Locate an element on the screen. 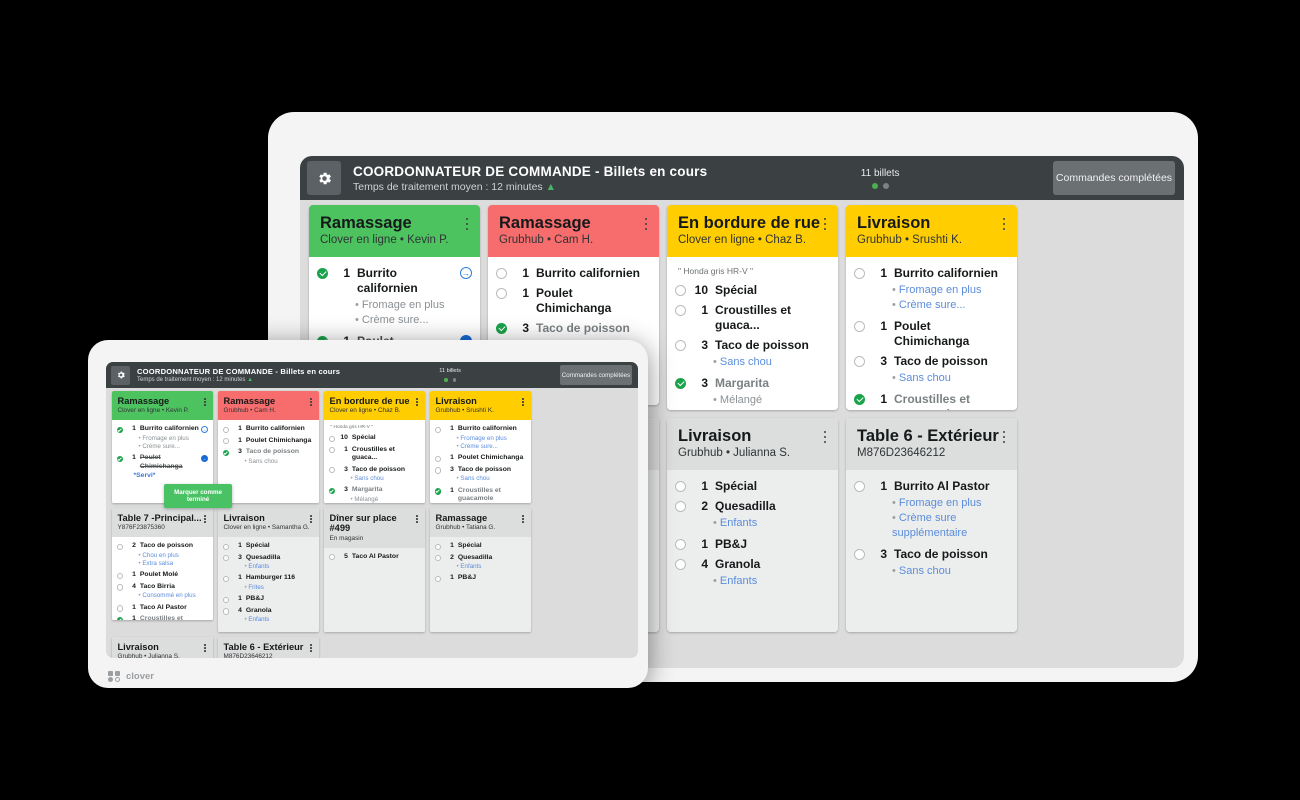 Image resolution: width=1300 pixels, height=800 pixels. ticket-line-item: 1 Burrito Al Pastor is located at coordinates (931, 486).